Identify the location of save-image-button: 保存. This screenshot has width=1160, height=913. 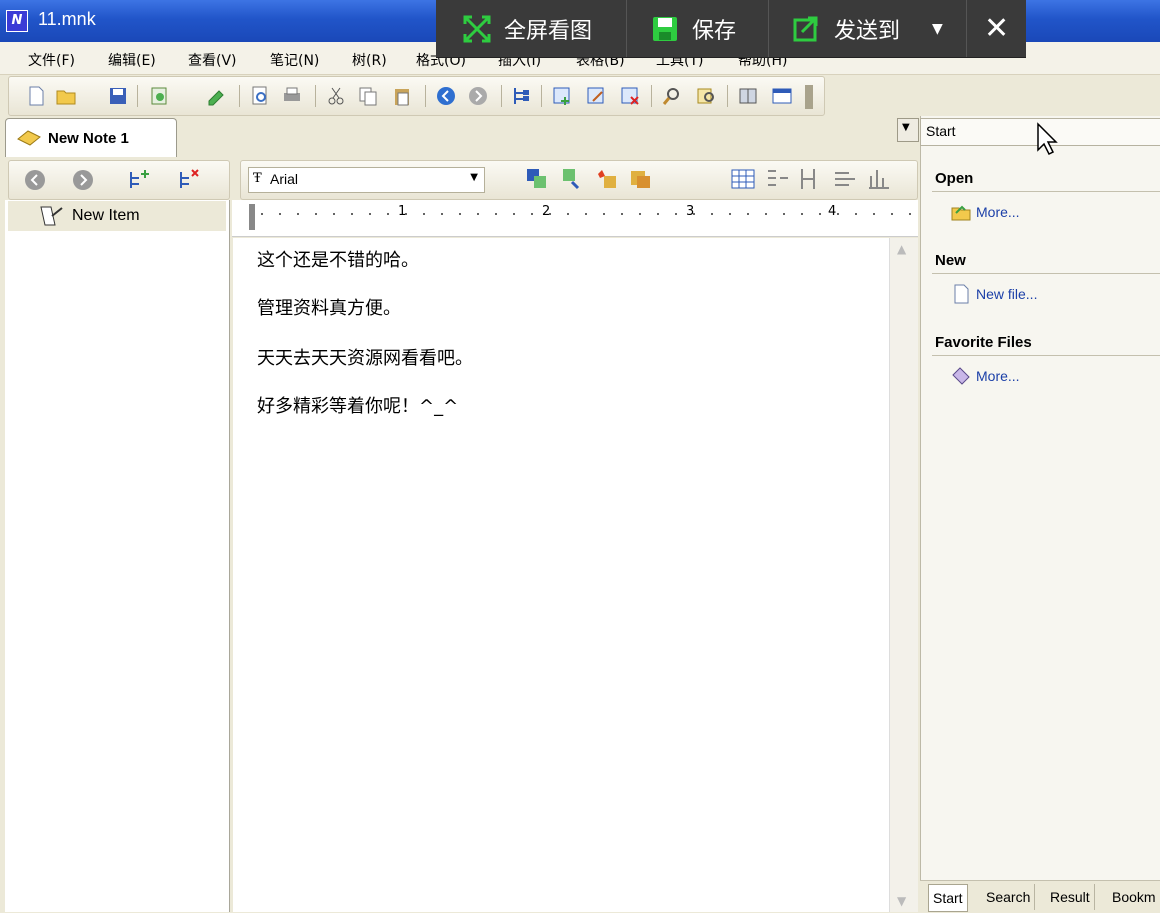
(693, 28).